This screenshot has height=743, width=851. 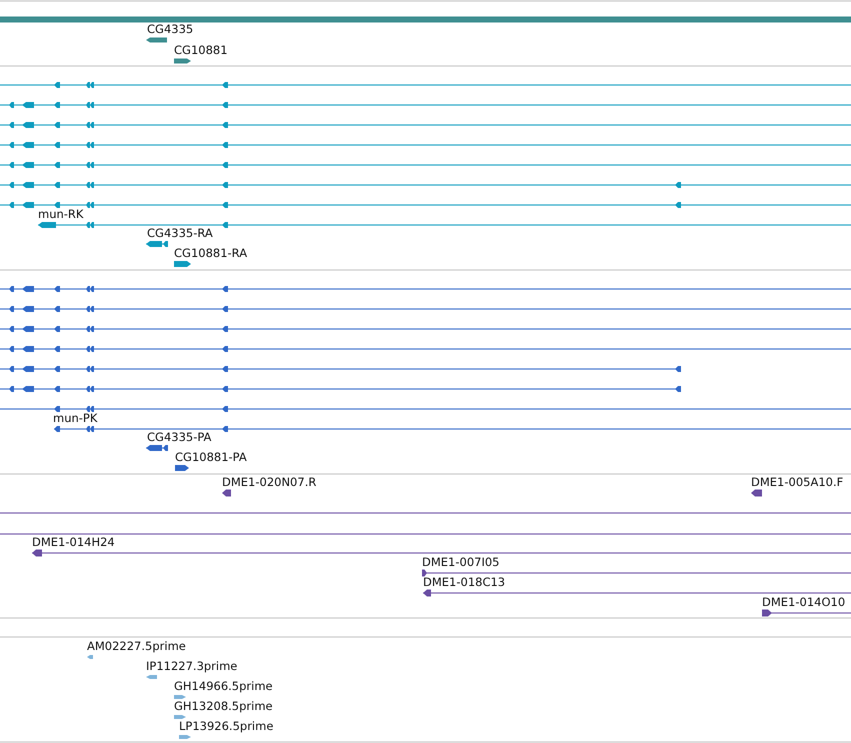 What do you see at coordinates (192, 666) in the screenshot?
I see `feature-label: IP11227.3prime` at bounding box center [192, 666].